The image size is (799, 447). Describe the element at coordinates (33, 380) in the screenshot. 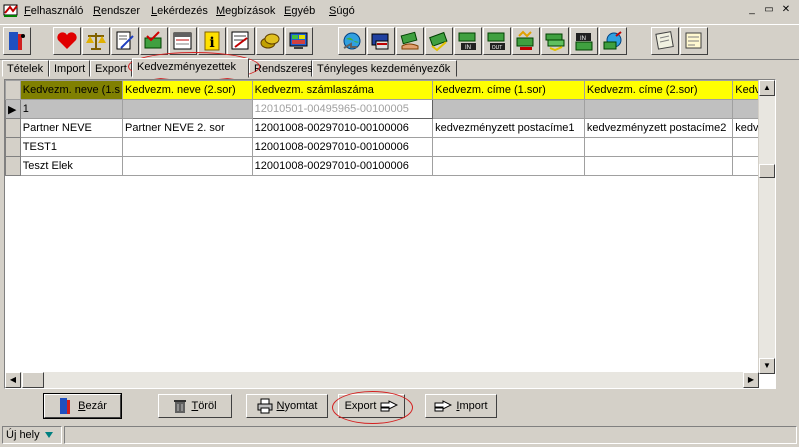

I see `horizontal-scroll-thumb` at that location.